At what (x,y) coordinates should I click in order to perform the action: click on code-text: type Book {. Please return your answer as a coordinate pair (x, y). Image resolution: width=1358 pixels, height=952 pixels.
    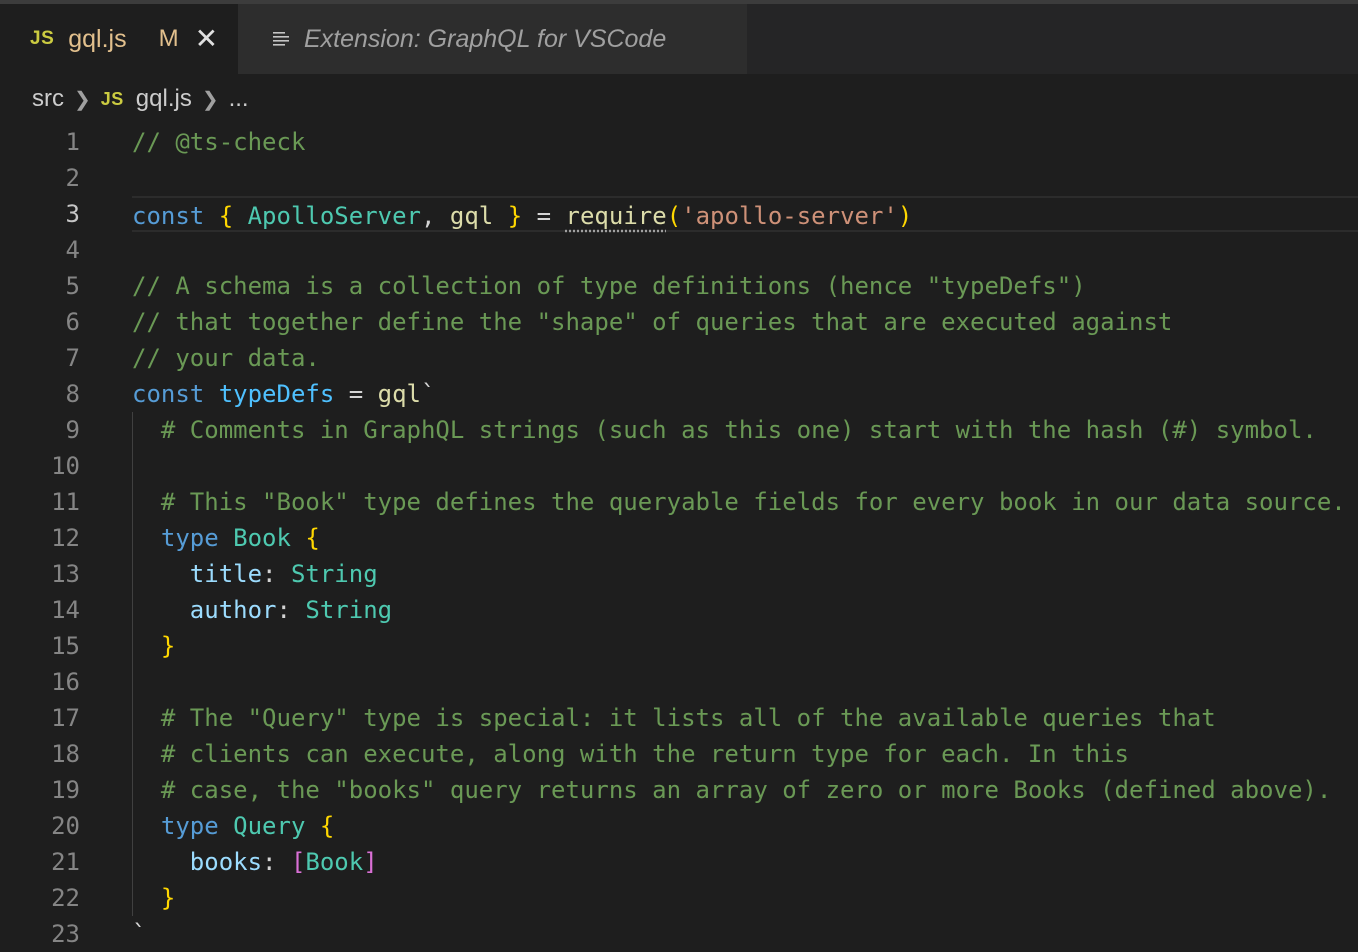
    Looking at the image, I should click on (745, 538).